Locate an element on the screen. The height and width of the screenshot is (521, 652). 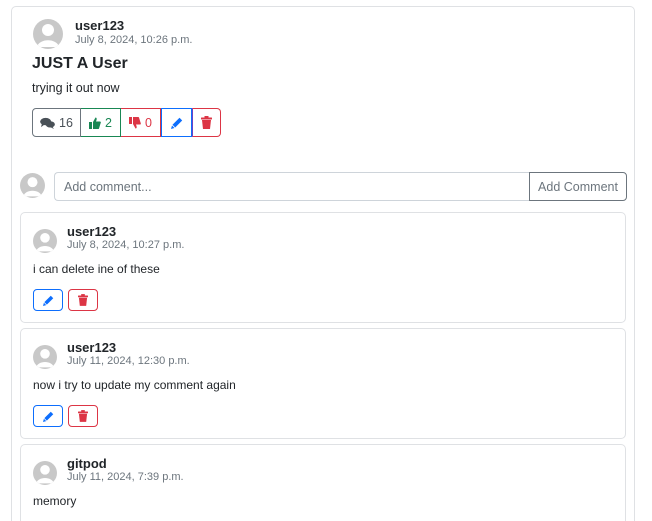
post-action-group: 16 2 0 is located at coordinates (126, 122).